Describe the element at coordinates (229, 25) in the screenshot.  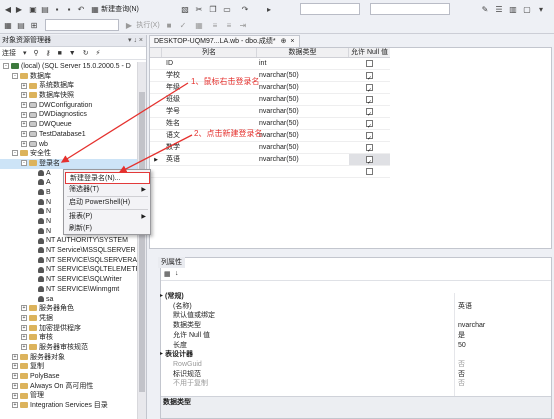
I see `uncomment-icon: ≡` at that location.